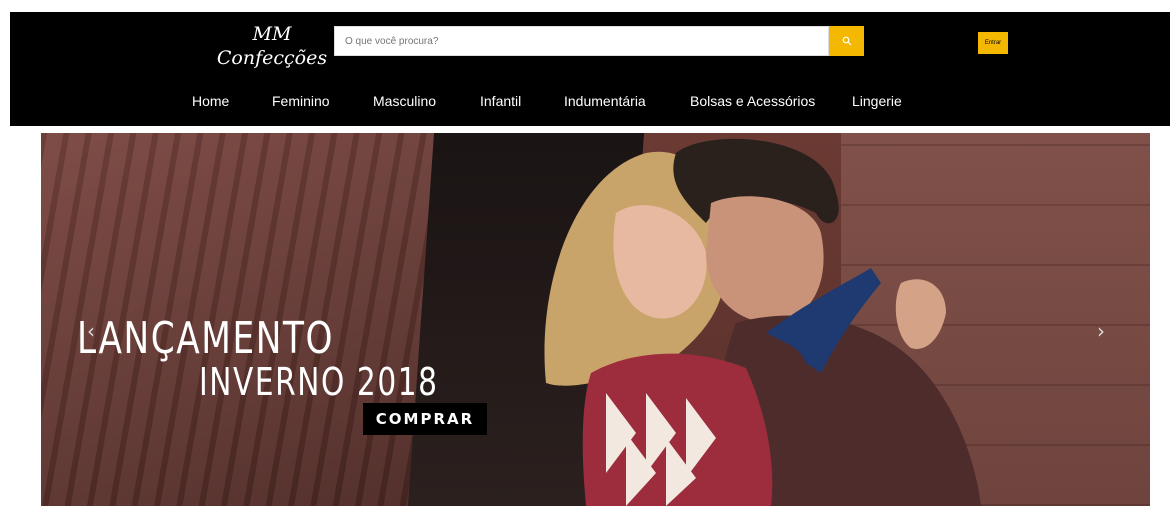 Image resolution: width=1170 pixels, height=506 pixels. I want to click on carousel-next-arrow: ›, so click(1101, 331).